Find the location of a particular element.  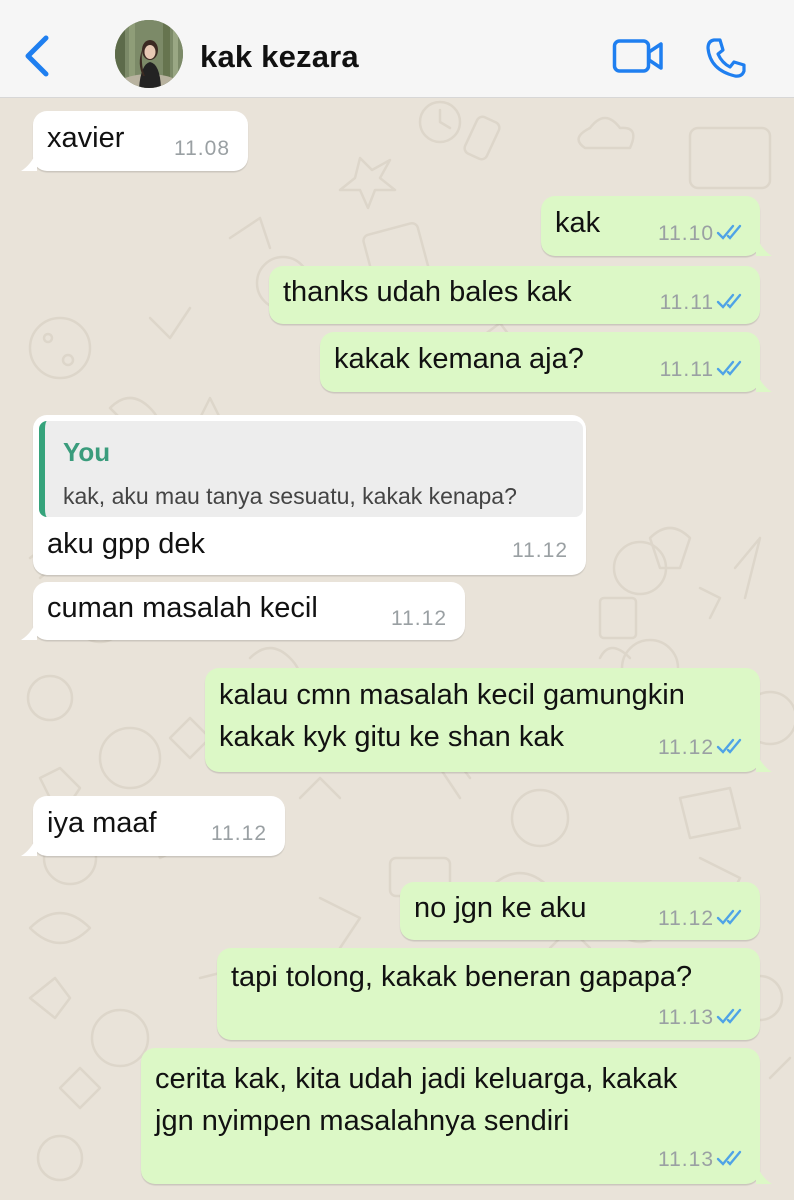

message-bubble-incoming: iya maaf 11.12 is located at coordinates (153, 826).